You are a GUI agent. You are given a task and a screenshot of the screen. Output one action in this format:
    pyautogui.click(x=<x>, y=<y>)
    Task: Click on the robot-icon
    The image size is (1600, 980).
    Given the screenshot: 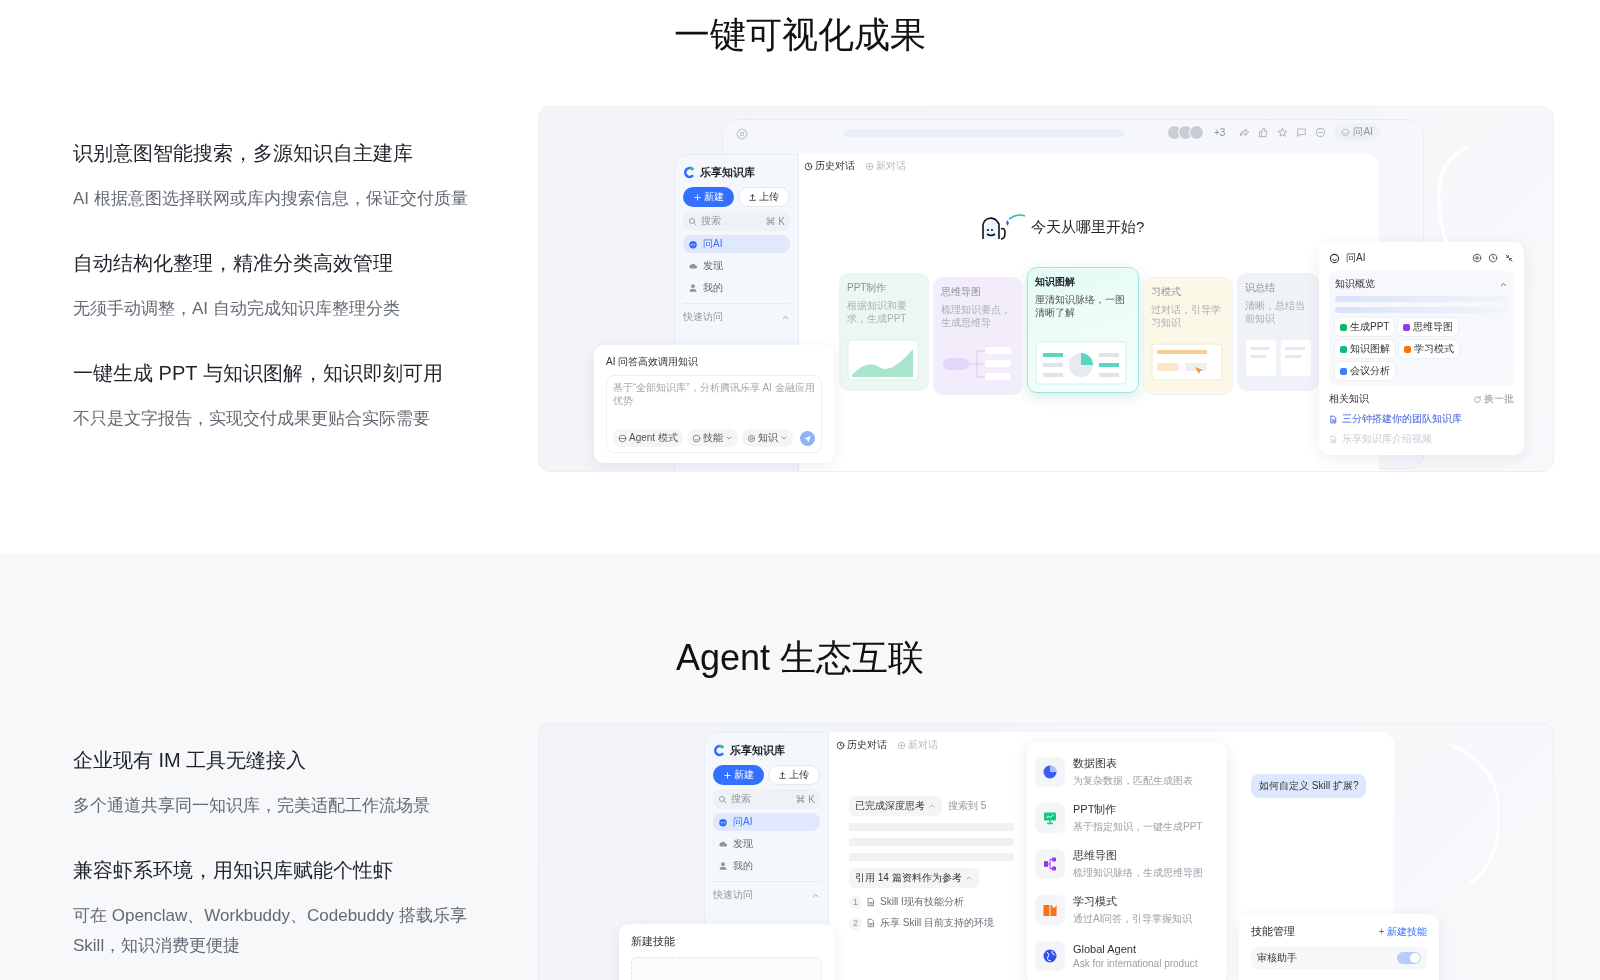 What is the action you would take?
    pyautogui.click(x=723, y=822)
    